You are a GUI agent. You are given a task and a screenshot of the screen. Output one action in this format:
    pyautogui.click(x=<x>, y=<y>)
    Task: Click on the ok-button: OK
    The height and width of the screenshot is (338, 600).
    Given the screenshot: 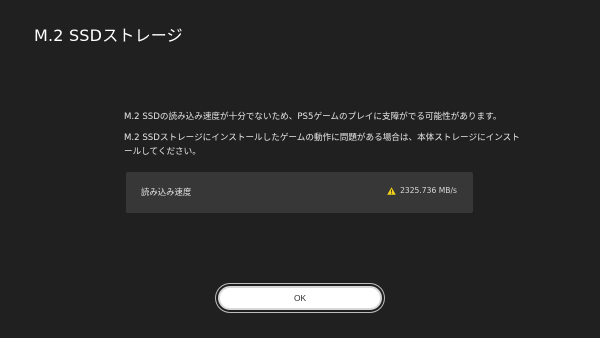 What is the action you would take?
    pyautogui.click(x=300, y=298)
    